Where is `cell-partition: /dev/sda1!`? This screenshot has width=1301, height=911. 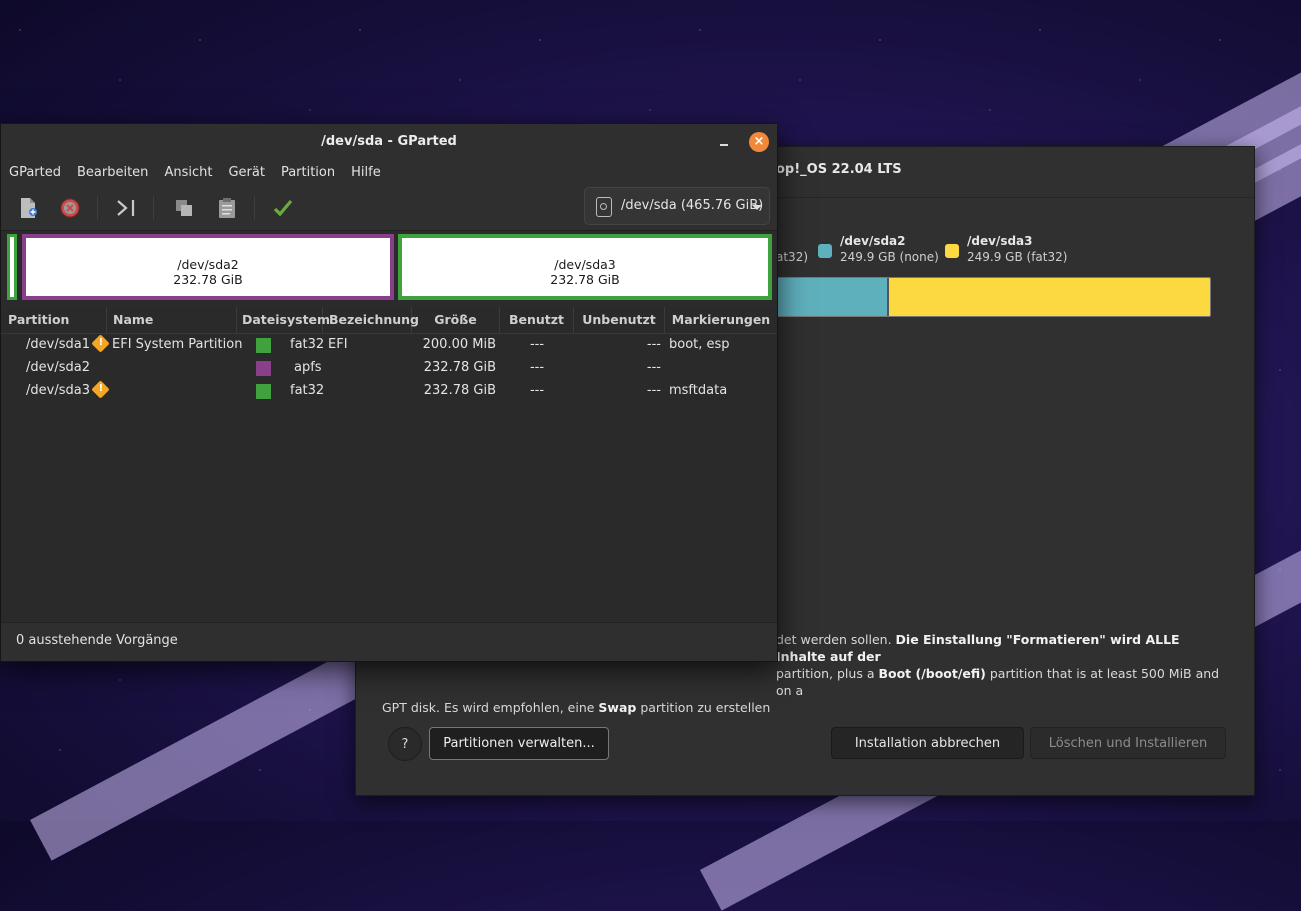
cell-partition: /dev/sda1! is located at coordinates (68, 344).